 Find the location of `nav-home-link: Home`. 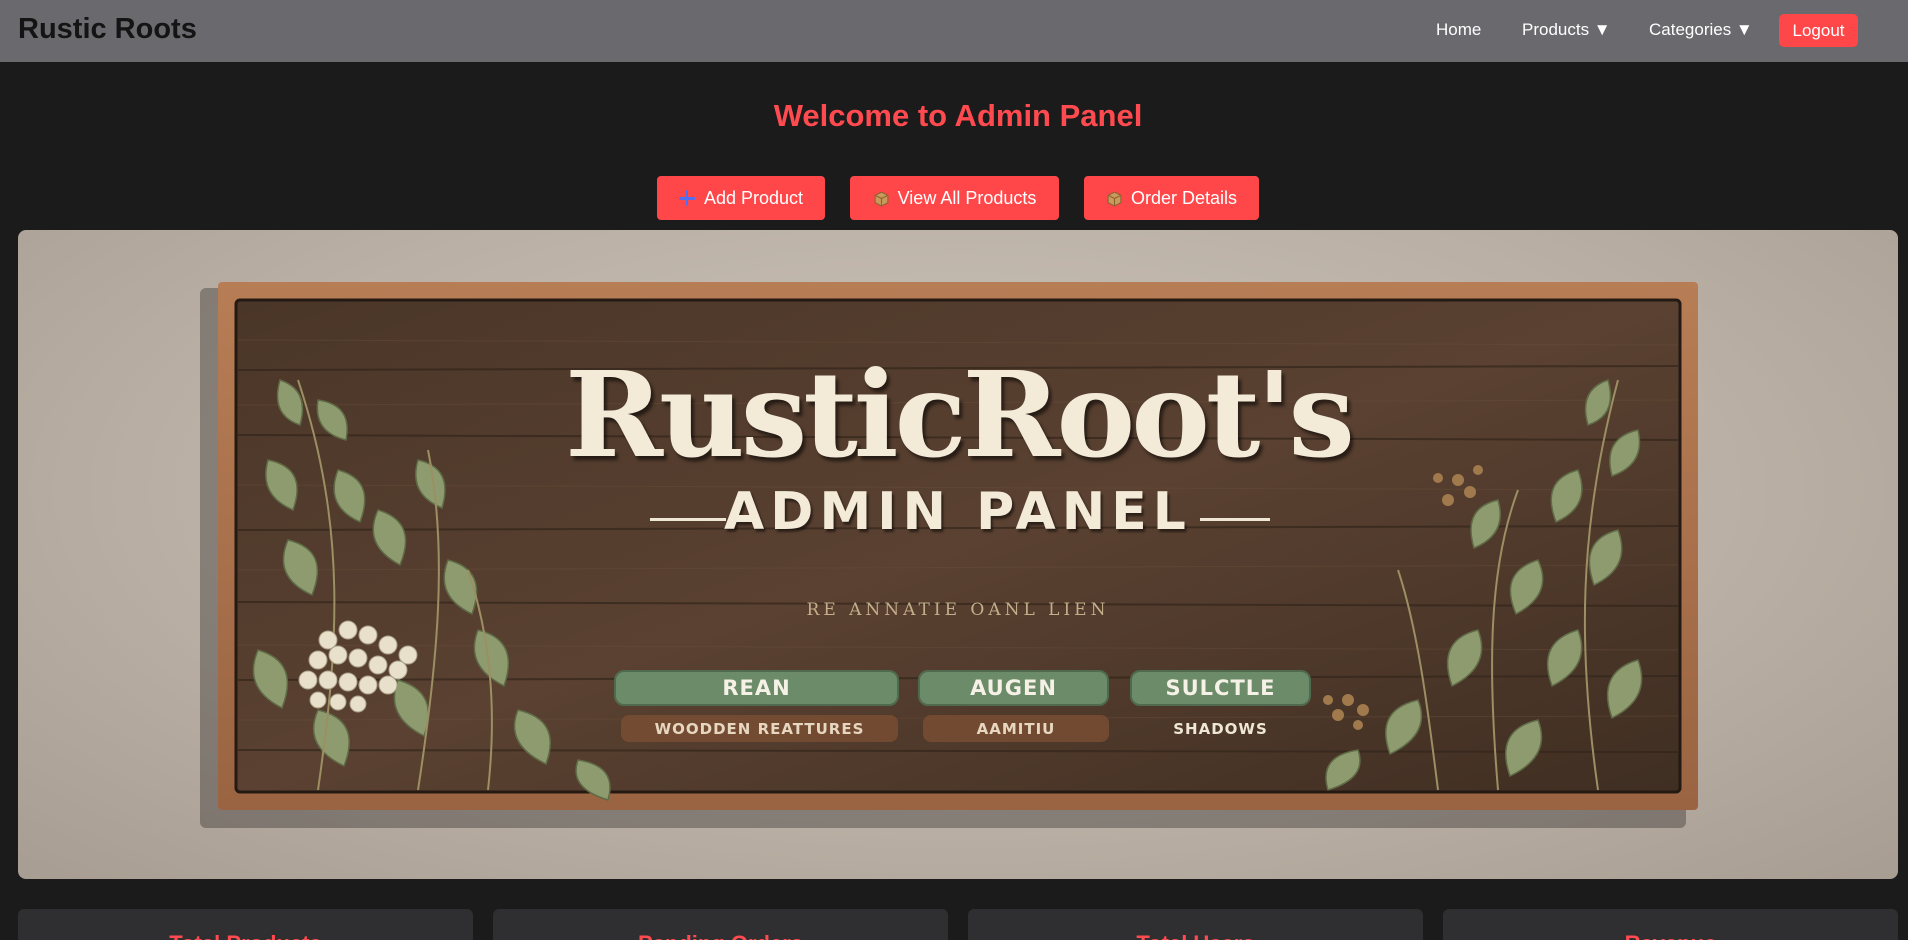

nav-home-link: Home is located at coordinates (1458, 30).